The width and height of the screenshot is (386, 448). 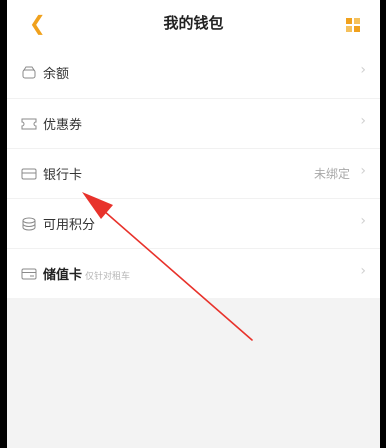 I want to click on menu-item-label: 余额, so click(x=56, y=74).